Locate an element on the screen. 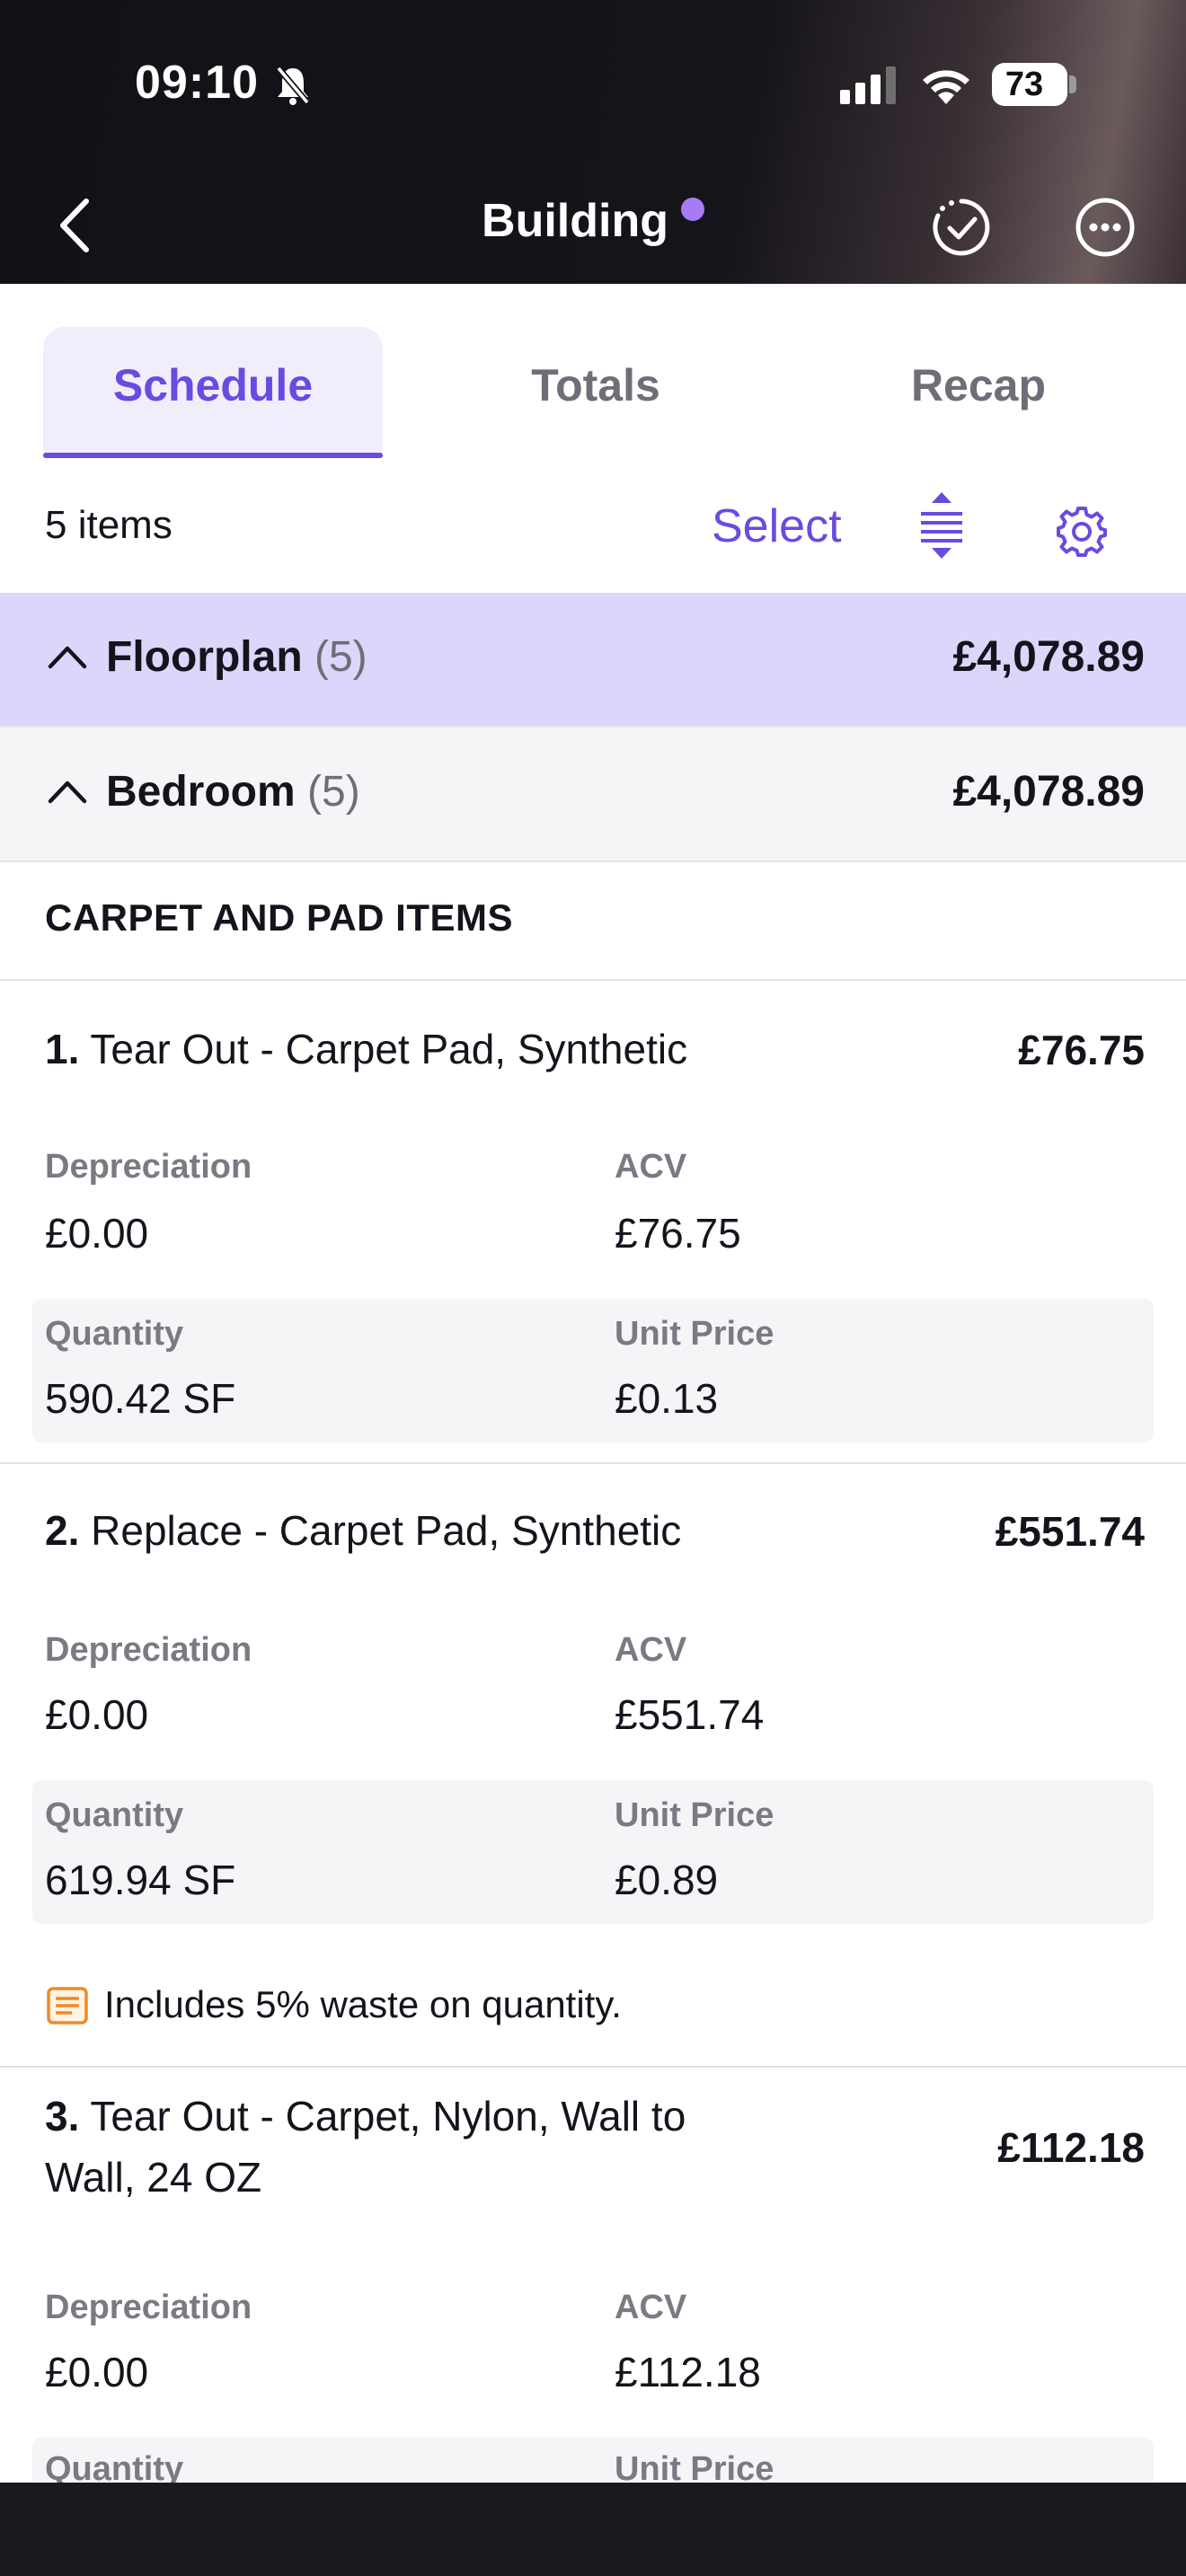 The image size is (1186, 2576). page-title-text: Building is located at coordinates (575, 221).